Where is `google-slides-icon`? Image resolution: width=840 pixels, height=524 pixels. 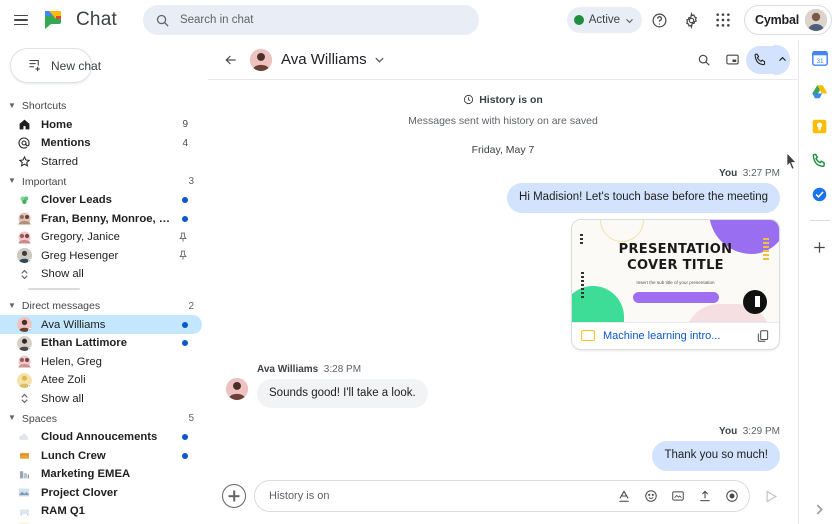
google-slides-icon is located at coordinates (588, 336).